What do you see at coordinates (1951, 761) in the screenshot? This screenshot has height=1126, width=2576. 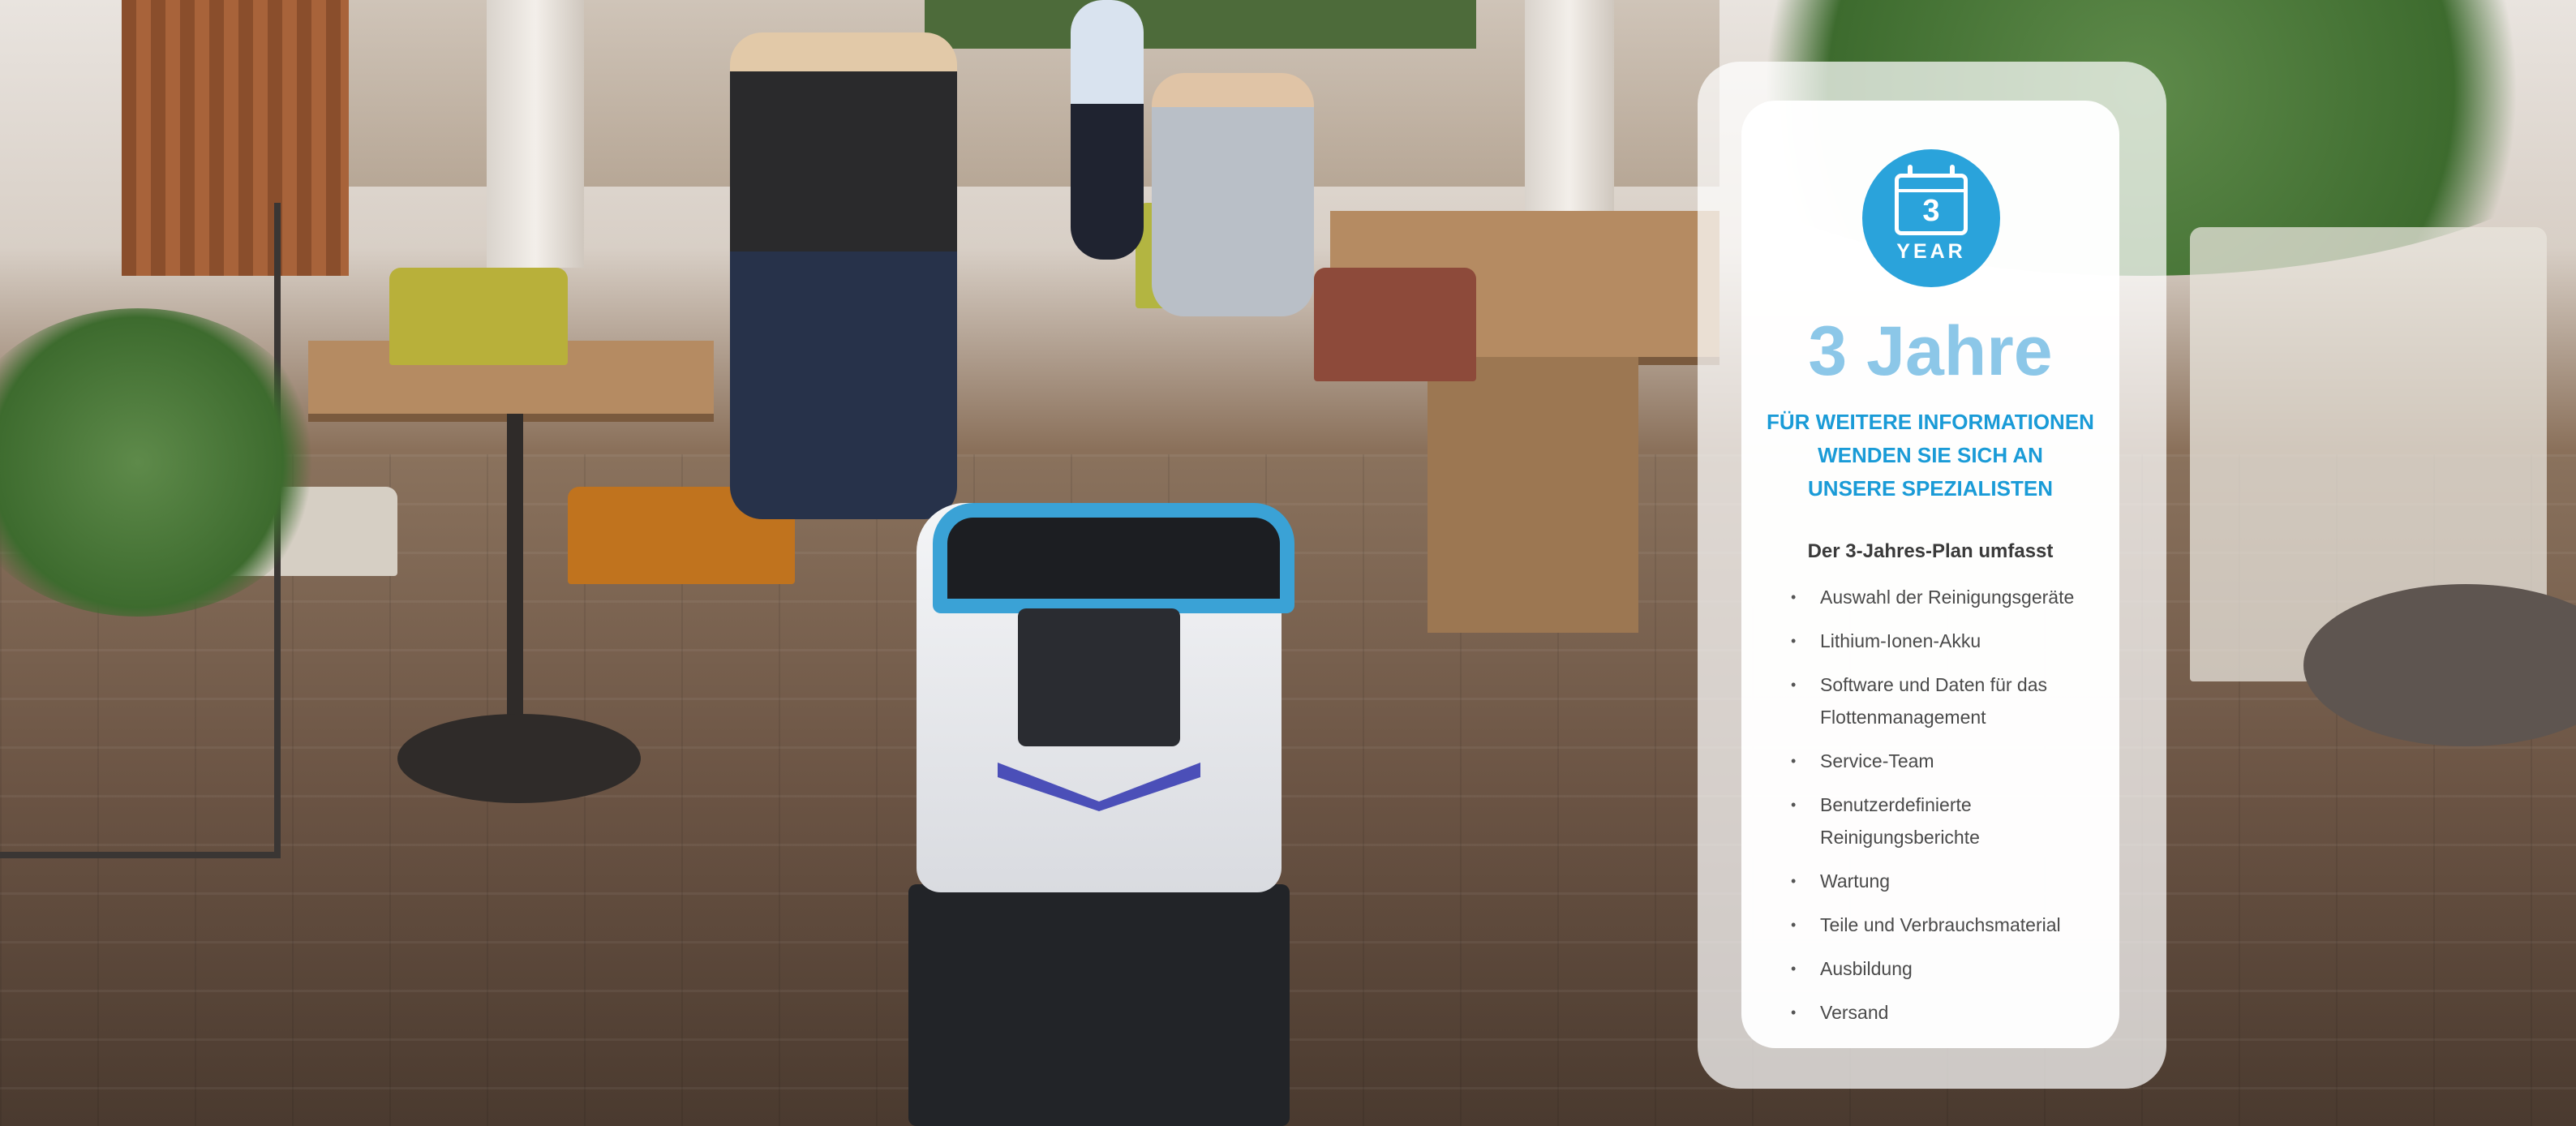 I see `feature-item: Service-Team` at bounding box center [1951, 761].